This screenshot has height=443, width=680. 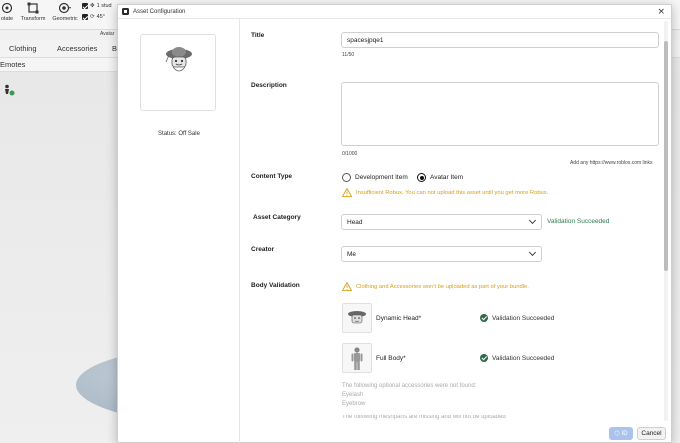 What do you see at coordinates (33, 8) in the screenshot?
I see `transform-icon` at bounding box center [33, 8].